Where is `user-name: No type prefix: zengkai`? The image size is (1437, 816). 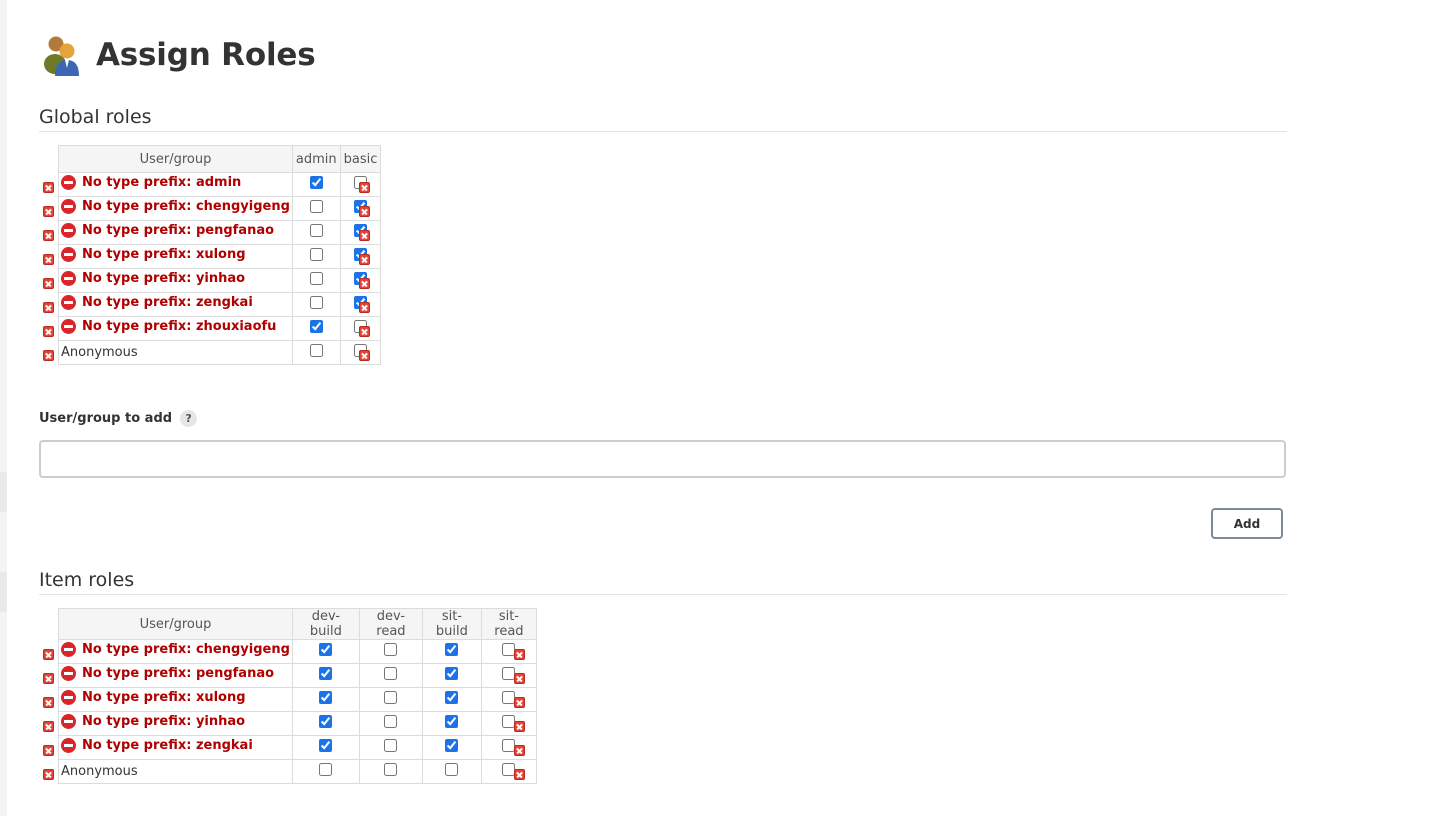 user-name: No type prefix: zengkai is located at coordinates (167, 745).